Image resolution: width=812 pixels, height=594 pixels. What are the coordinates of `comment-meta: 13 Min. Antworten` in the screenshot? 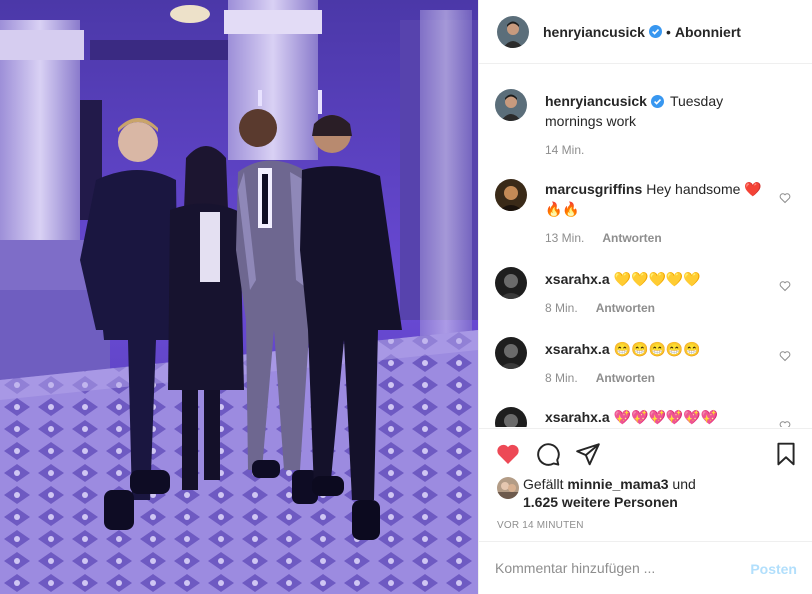 It's located at (603, 238).